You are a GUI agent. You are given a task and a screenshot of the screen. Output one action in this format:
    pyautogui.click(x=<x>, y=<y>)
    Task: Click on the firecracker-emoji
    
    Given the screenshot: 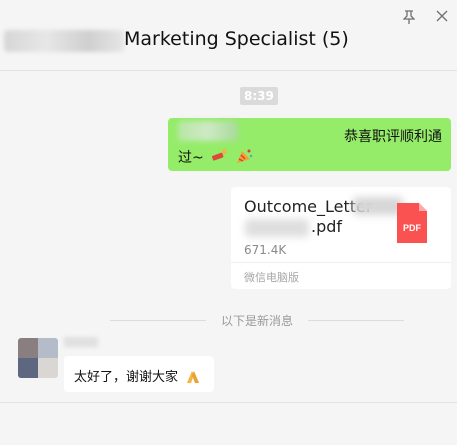 What is the action you would take?
    pyautogui.click(x=219, y=157)
    